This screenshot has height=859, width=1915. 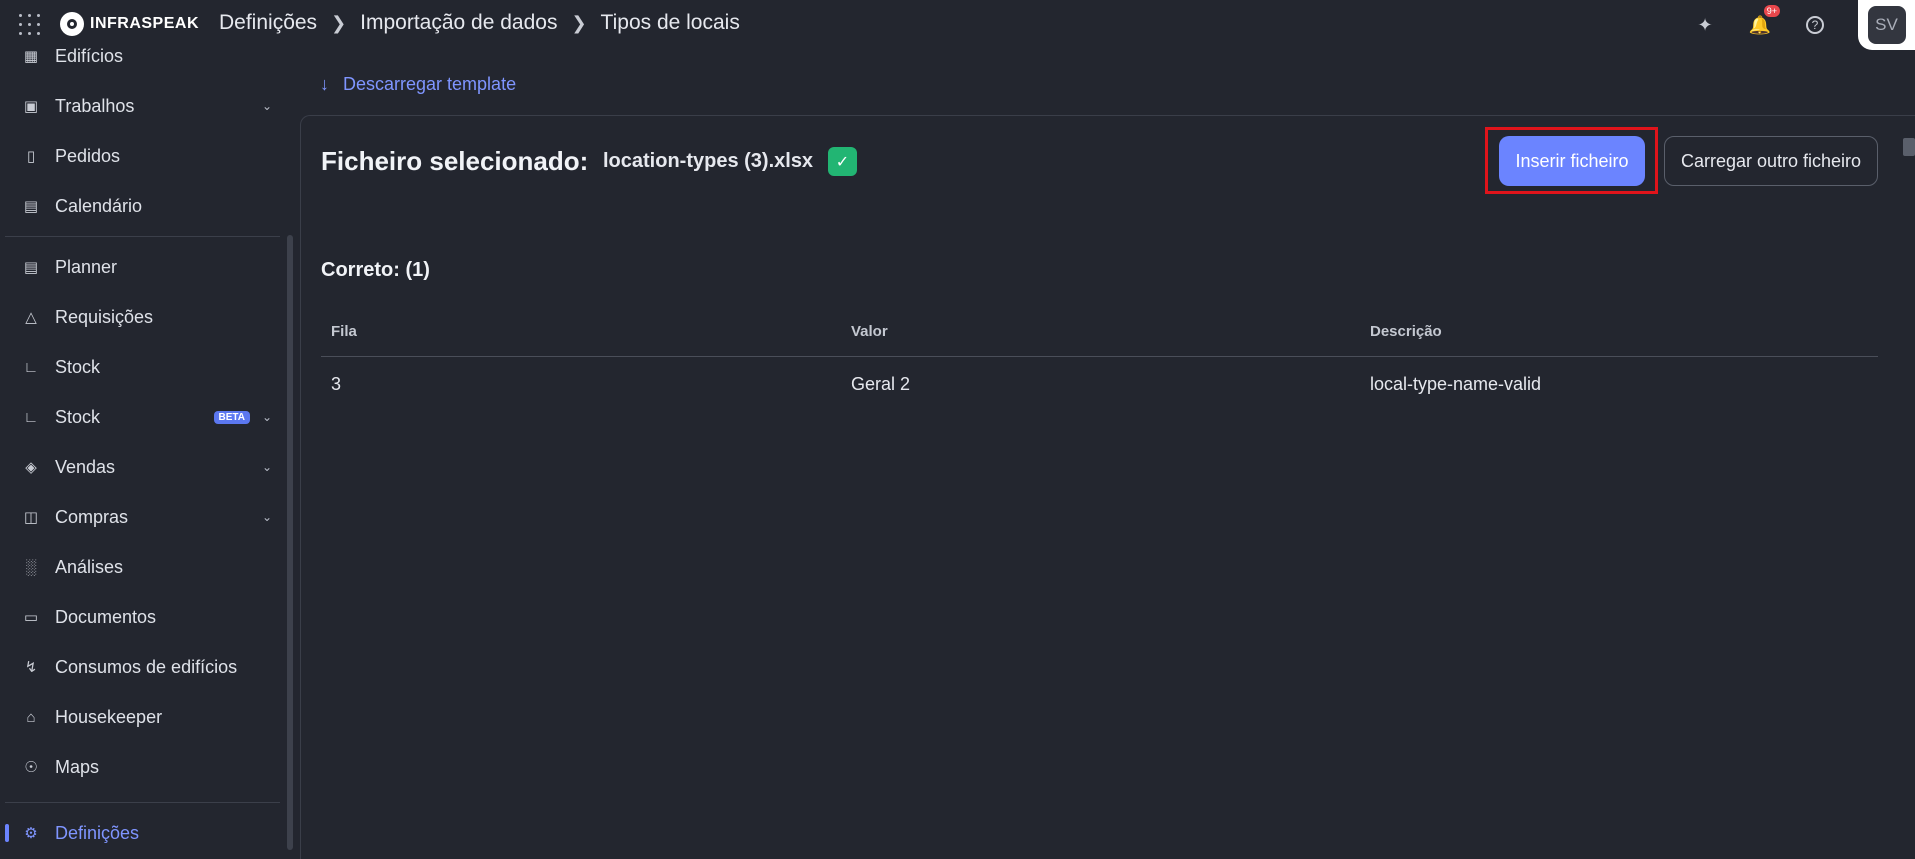 I want to click on building-icon: ▦, so click(x=31, y=56).